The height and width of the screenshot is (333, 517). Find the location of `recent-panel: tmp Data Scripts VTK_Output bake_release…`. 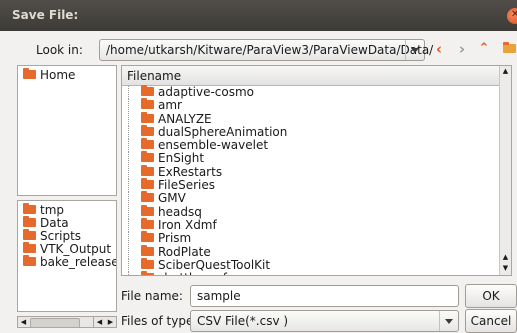

recent-panel: tmp Data Scripts VTK_Output bake_release… is located at coordinates (67, 256).